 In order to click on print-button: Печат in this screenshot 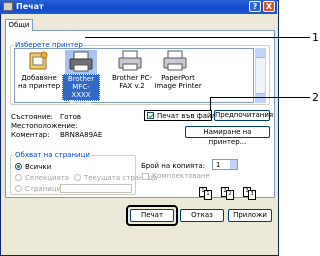, I will do `click(152, 215)`.